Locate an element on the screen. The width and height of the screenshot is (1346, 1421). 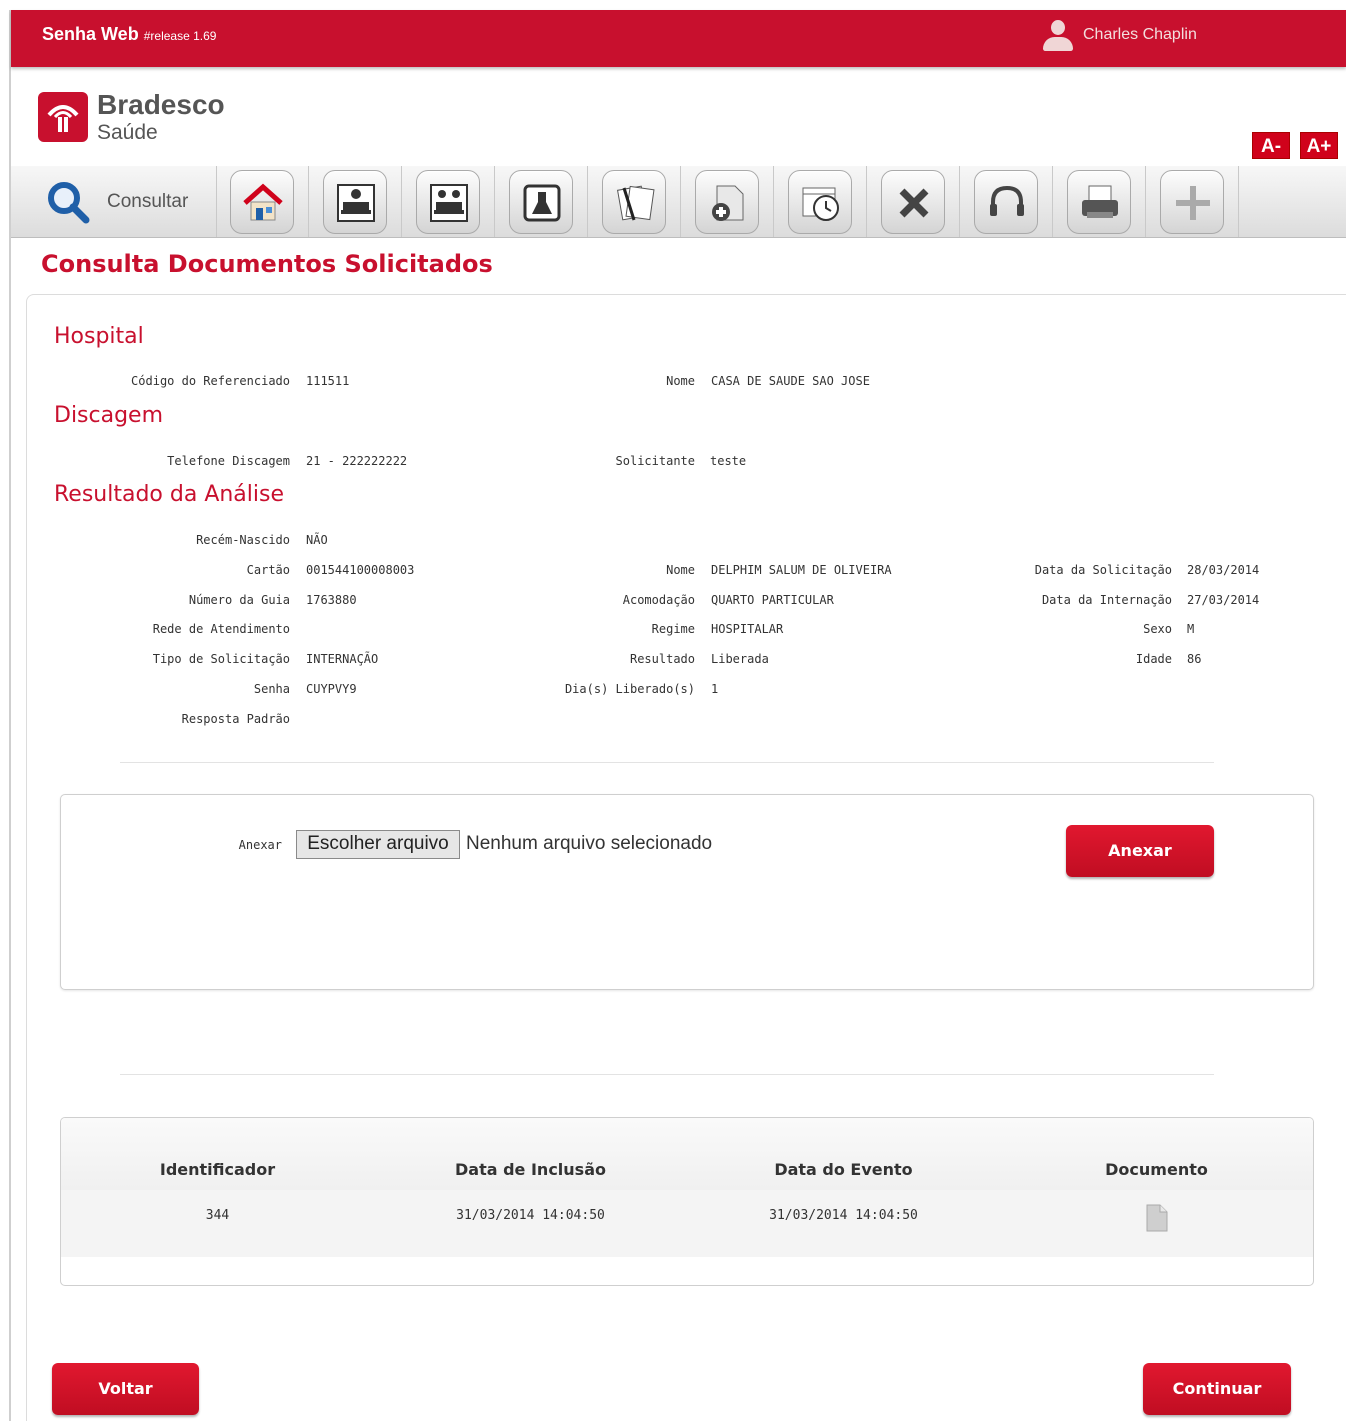
toolbar-home-button is located at coordinates (262, 201).